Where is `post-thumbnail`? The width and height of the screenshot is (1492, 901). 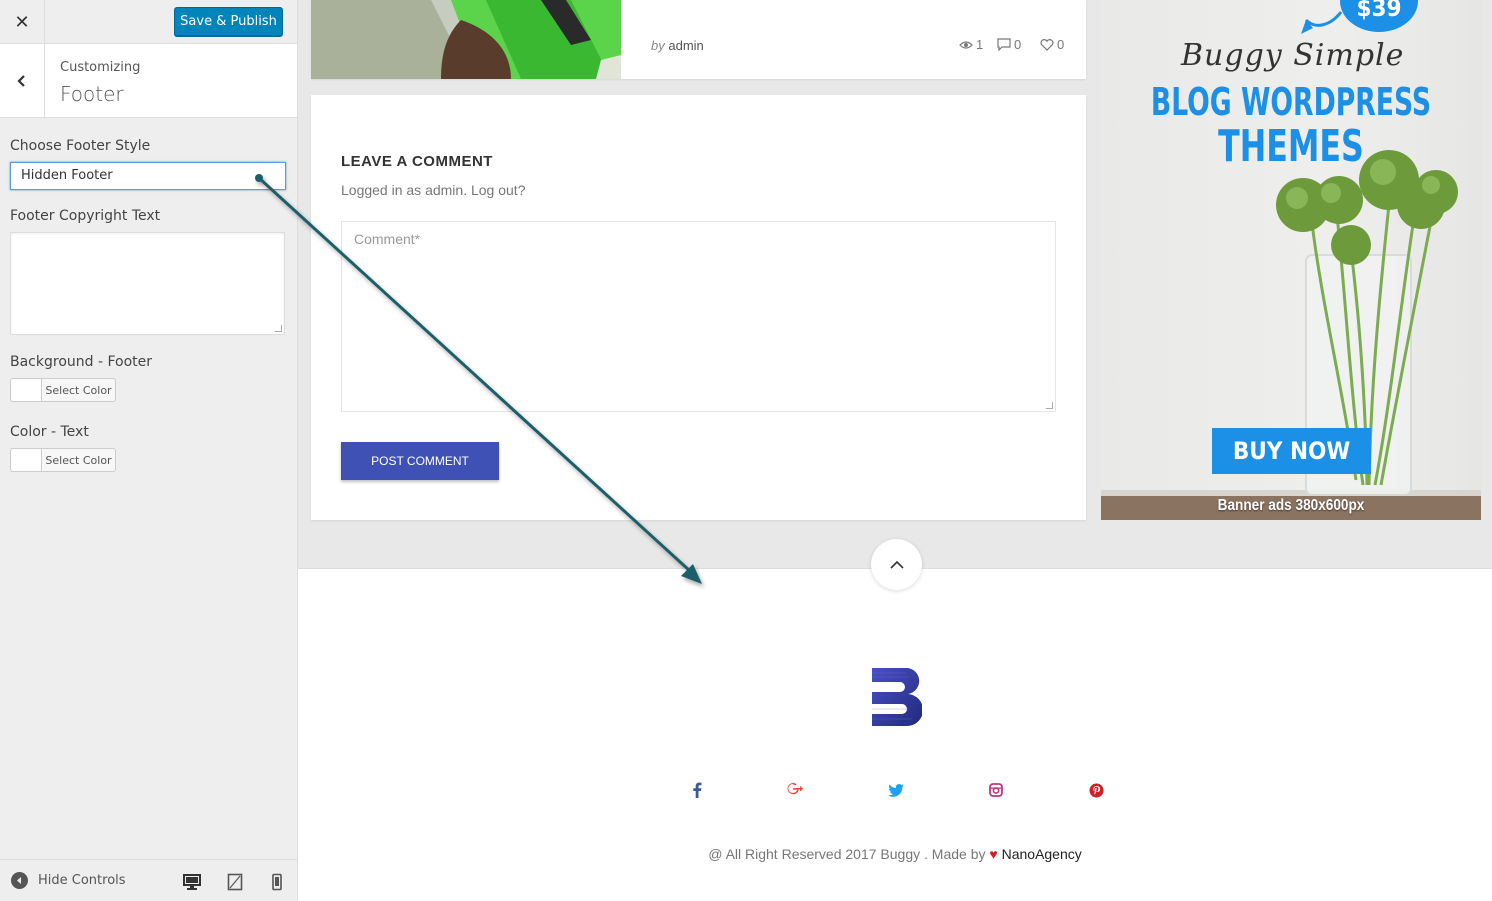
post-thumbnail is located at coordinates (466, 39).